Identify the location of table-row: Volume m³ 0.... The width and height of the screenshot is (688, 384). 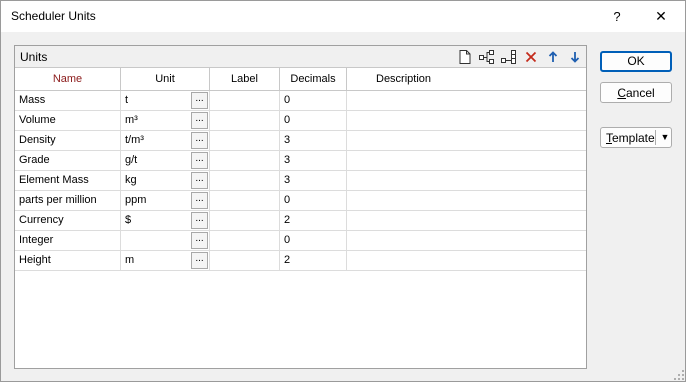
(300, 121).